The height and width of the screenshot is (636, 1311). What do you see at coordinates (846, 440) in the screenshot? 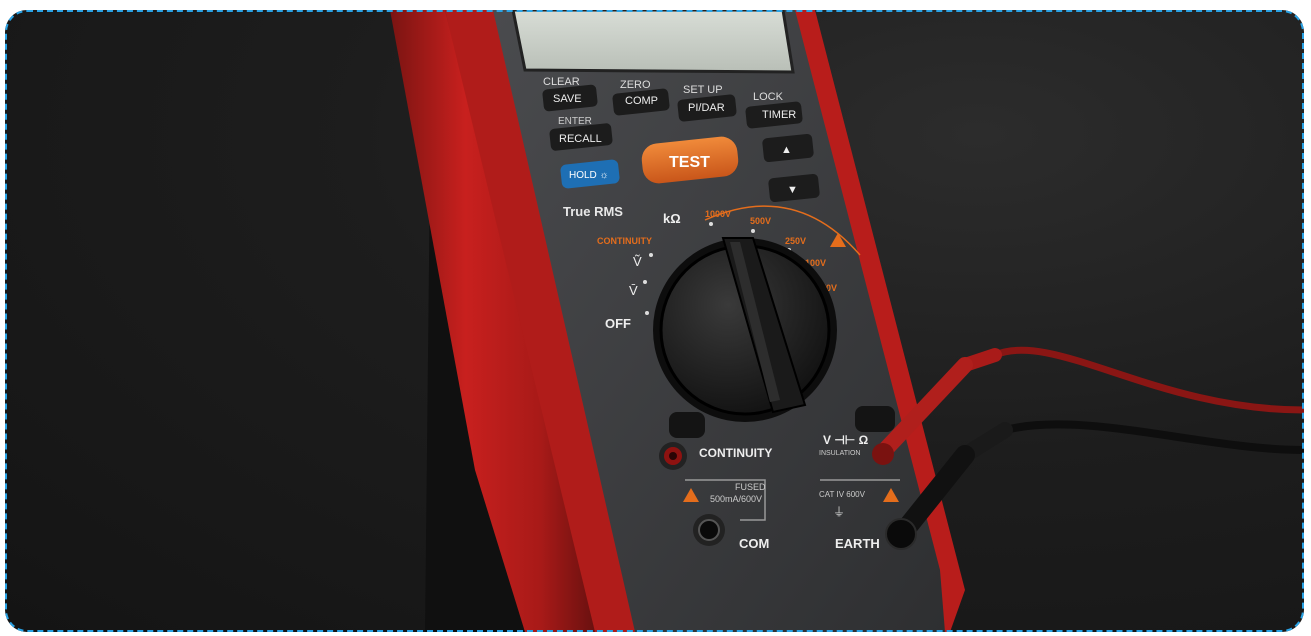
I see `v-terminal-label: V ⊣⊢ Ω` at bounding box center [846, 440].